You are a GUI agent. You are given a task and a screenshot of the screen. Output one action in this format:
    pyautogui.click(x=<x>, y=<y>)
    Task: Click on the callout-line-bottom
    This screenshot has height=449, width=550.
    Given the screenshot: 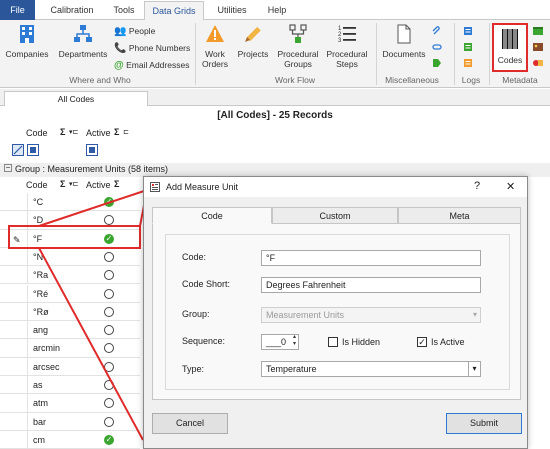 What is the action you would take?
    pyautogui.click(x=91, y=344)
    